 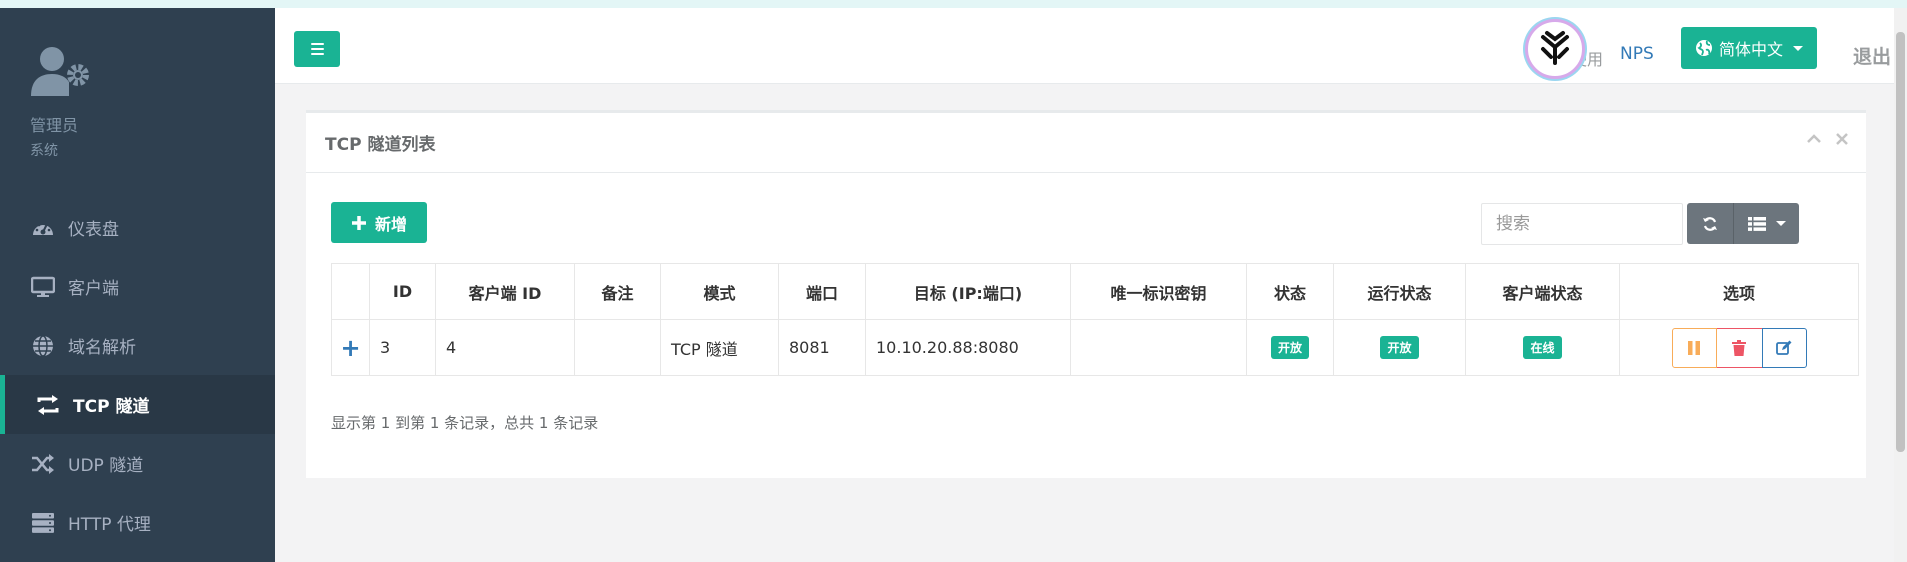 I want to click on sidebar-item-domains: 域名解析, so click(x=137, y=345).